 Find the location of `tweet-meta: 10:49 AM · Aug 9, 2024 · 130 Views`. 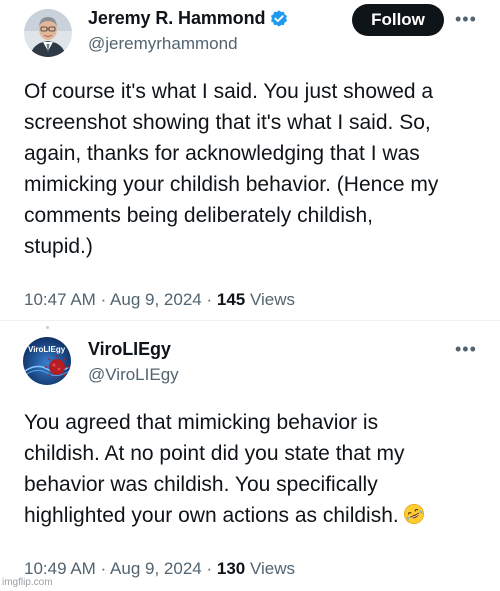

tweet-meta: 10:49 AM · Aug 9, 2024 · 130 Views is located at coordinates (159, 569).